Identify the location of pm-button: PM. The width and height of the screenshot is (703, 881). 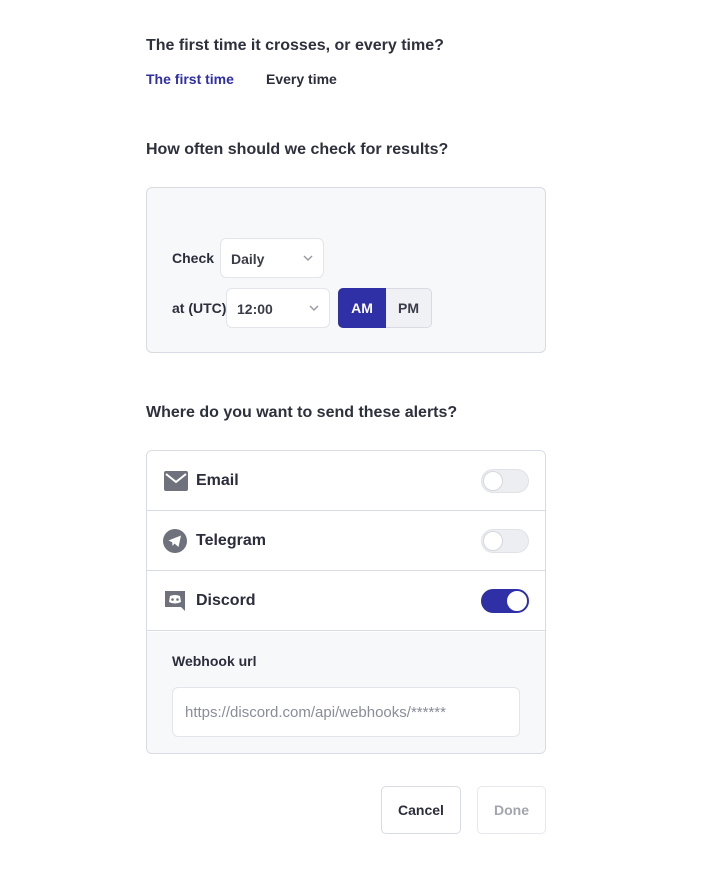
(409, 308).